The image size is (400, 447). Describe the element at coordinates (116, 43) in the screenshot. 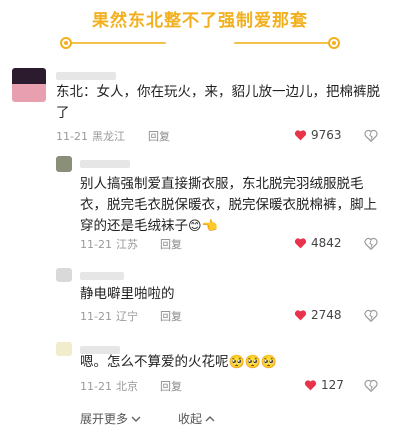

I see `banner-divider-left` at that location.